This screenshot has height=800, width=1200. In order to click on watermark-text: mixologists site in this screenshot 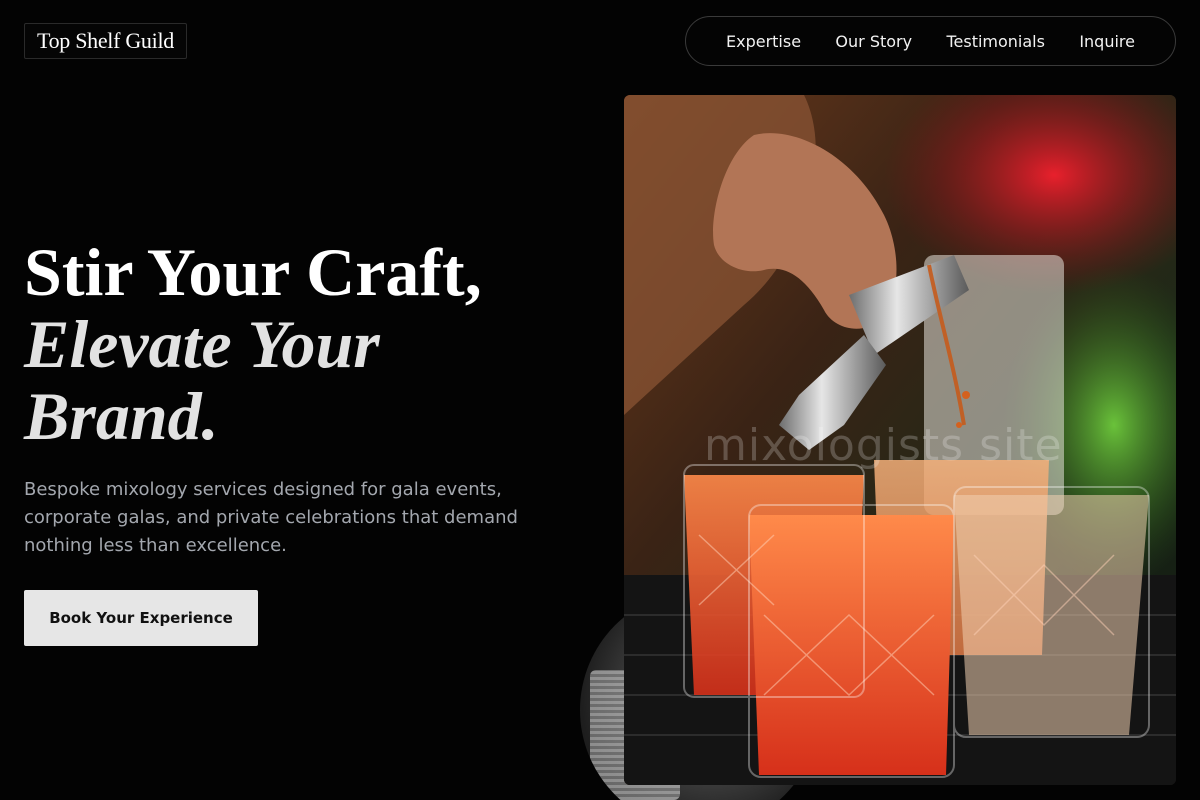, I will do `click(883, 445)`.